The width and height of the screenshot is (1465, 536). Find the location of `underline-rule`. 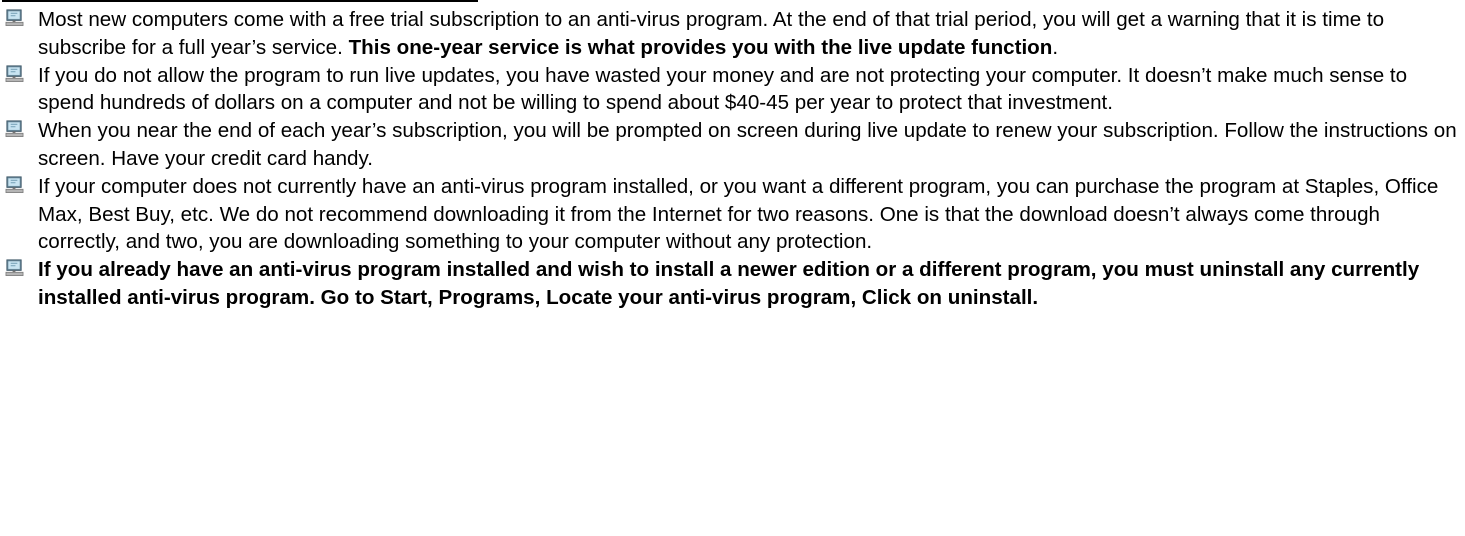

underline-rule is located at coordinates (240, 1).